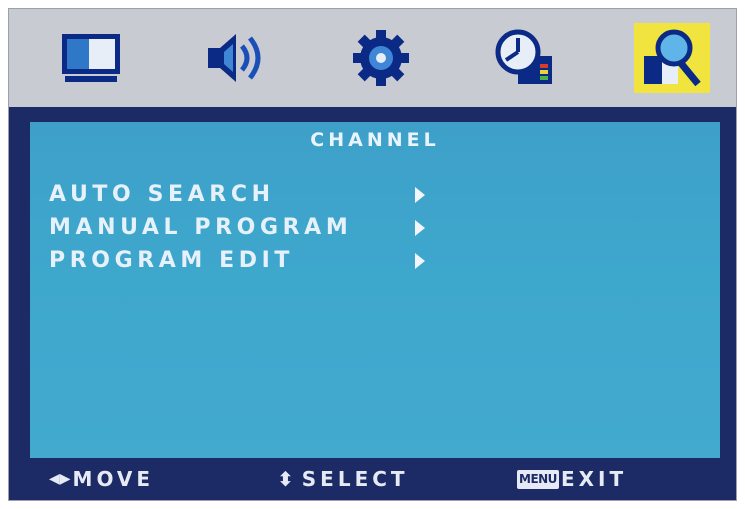 Image resolution: width=745 pixels, height=509 pixels. I want to click on menu-item-program-edit: PROGRAM EDIT, so click(249, 262).